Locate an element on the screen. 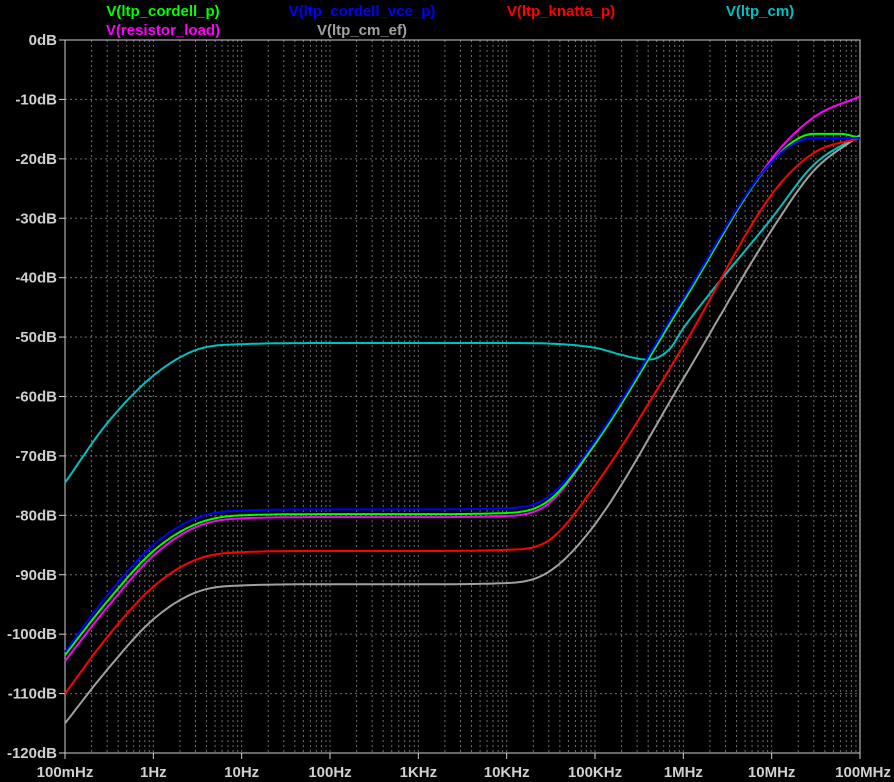  x-tick-label: 1Hz is located at coordinates (153, 772).